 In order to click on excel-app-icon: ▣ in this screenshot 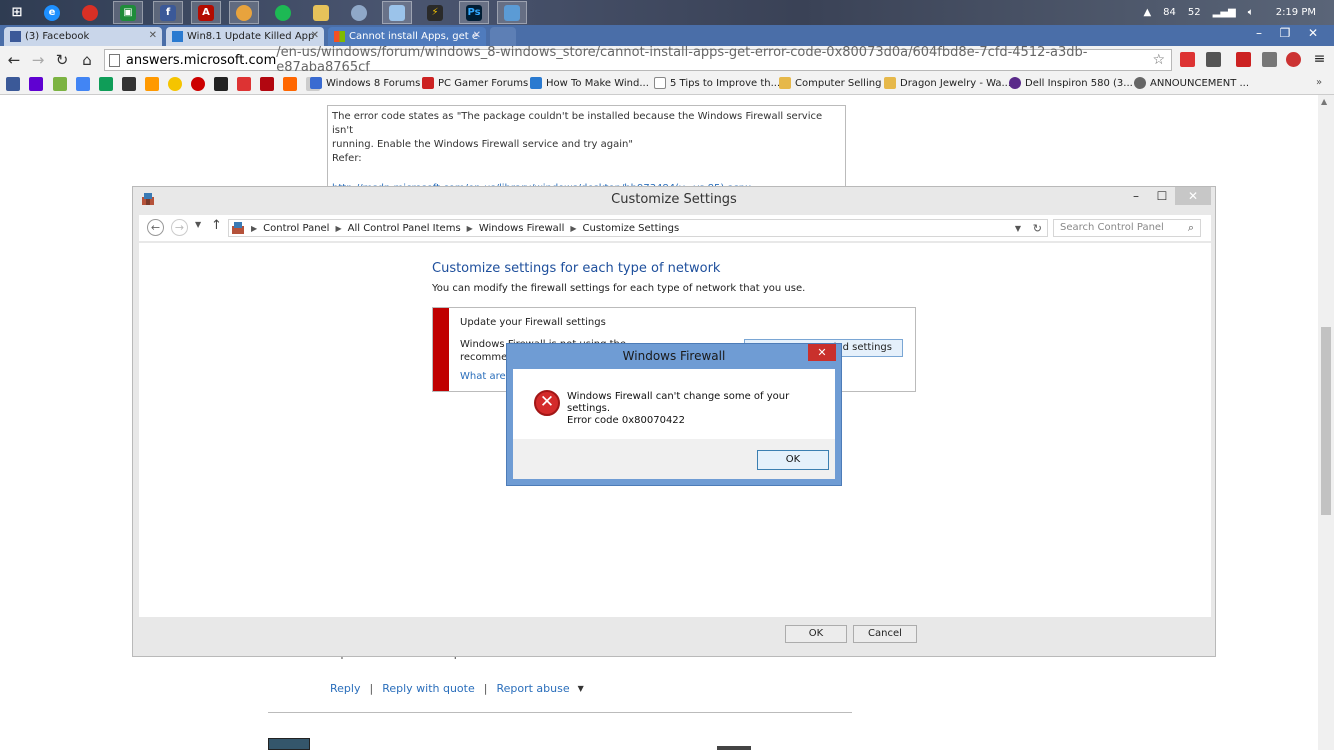, I will do `click(128, 12)`.